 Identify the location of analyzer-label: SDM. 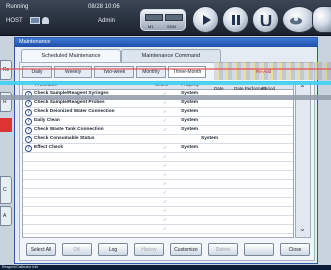
(171, 26).